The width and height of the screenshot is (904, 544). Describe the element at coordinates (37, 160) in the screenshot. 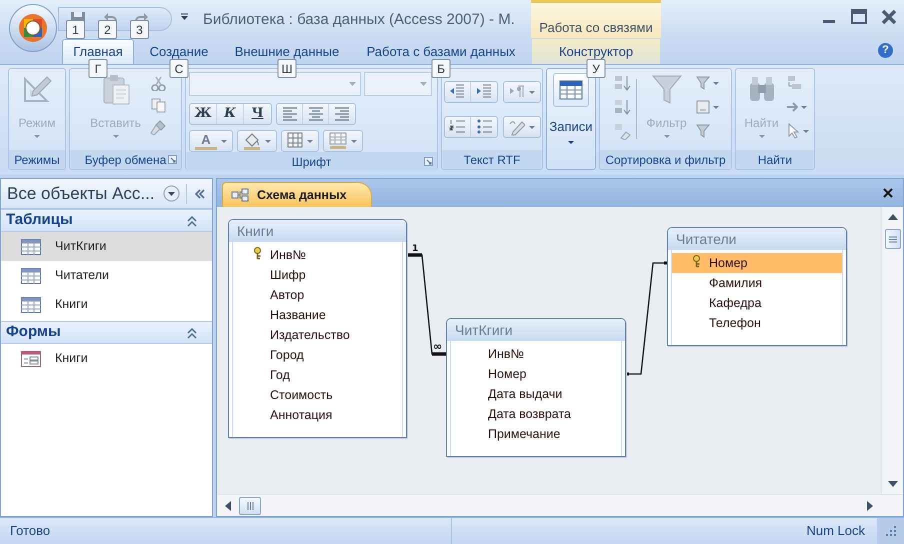

I see `group-label: Режимы` at that location.